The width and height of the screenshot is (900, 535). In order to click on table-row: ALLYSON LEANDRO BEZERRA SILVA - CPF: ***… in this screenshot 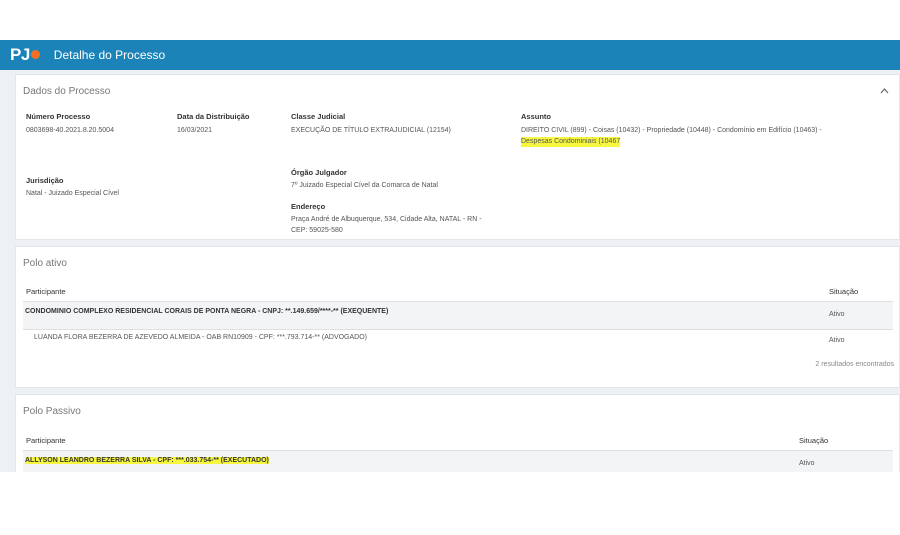, I will do `click(458, 461)`.